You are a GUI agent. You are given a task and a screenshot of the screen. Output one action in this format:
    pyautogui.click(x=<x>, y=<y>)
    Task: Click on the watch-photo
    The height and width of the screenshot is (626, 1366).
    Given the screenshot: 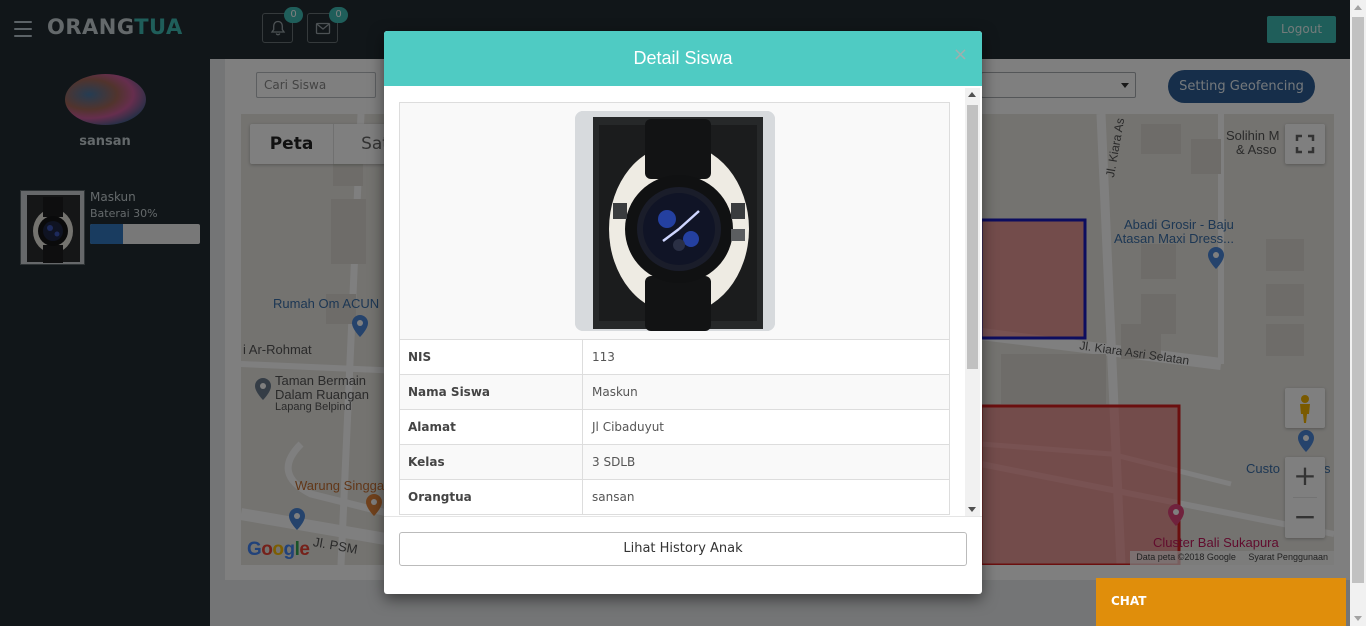 What is the action you would take?
    pyautogui.click(x=675, y=221)
    